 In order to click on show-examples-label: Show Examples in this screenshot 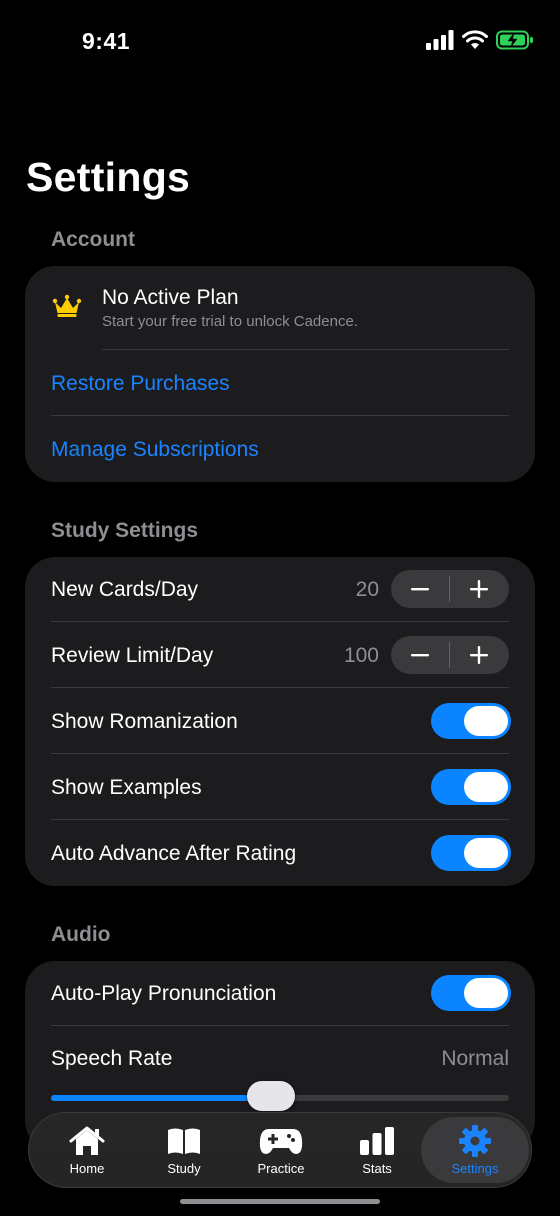, I will do `click(126, 787)`.